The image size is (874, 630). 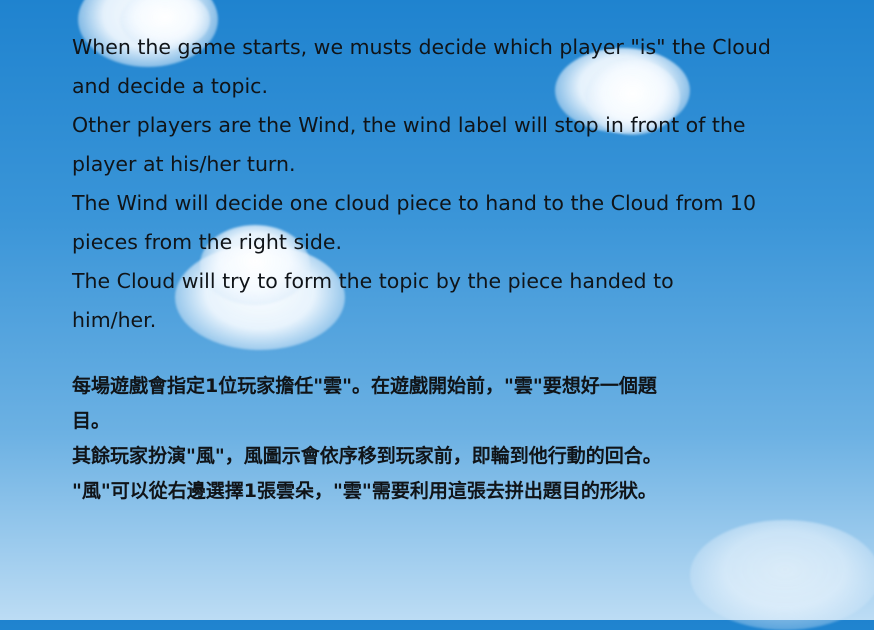 What do you see at coordinates (782, 575) in the screenshot?
I see `cloud-decoration-bottom-right` at bounding box center [782, 575].